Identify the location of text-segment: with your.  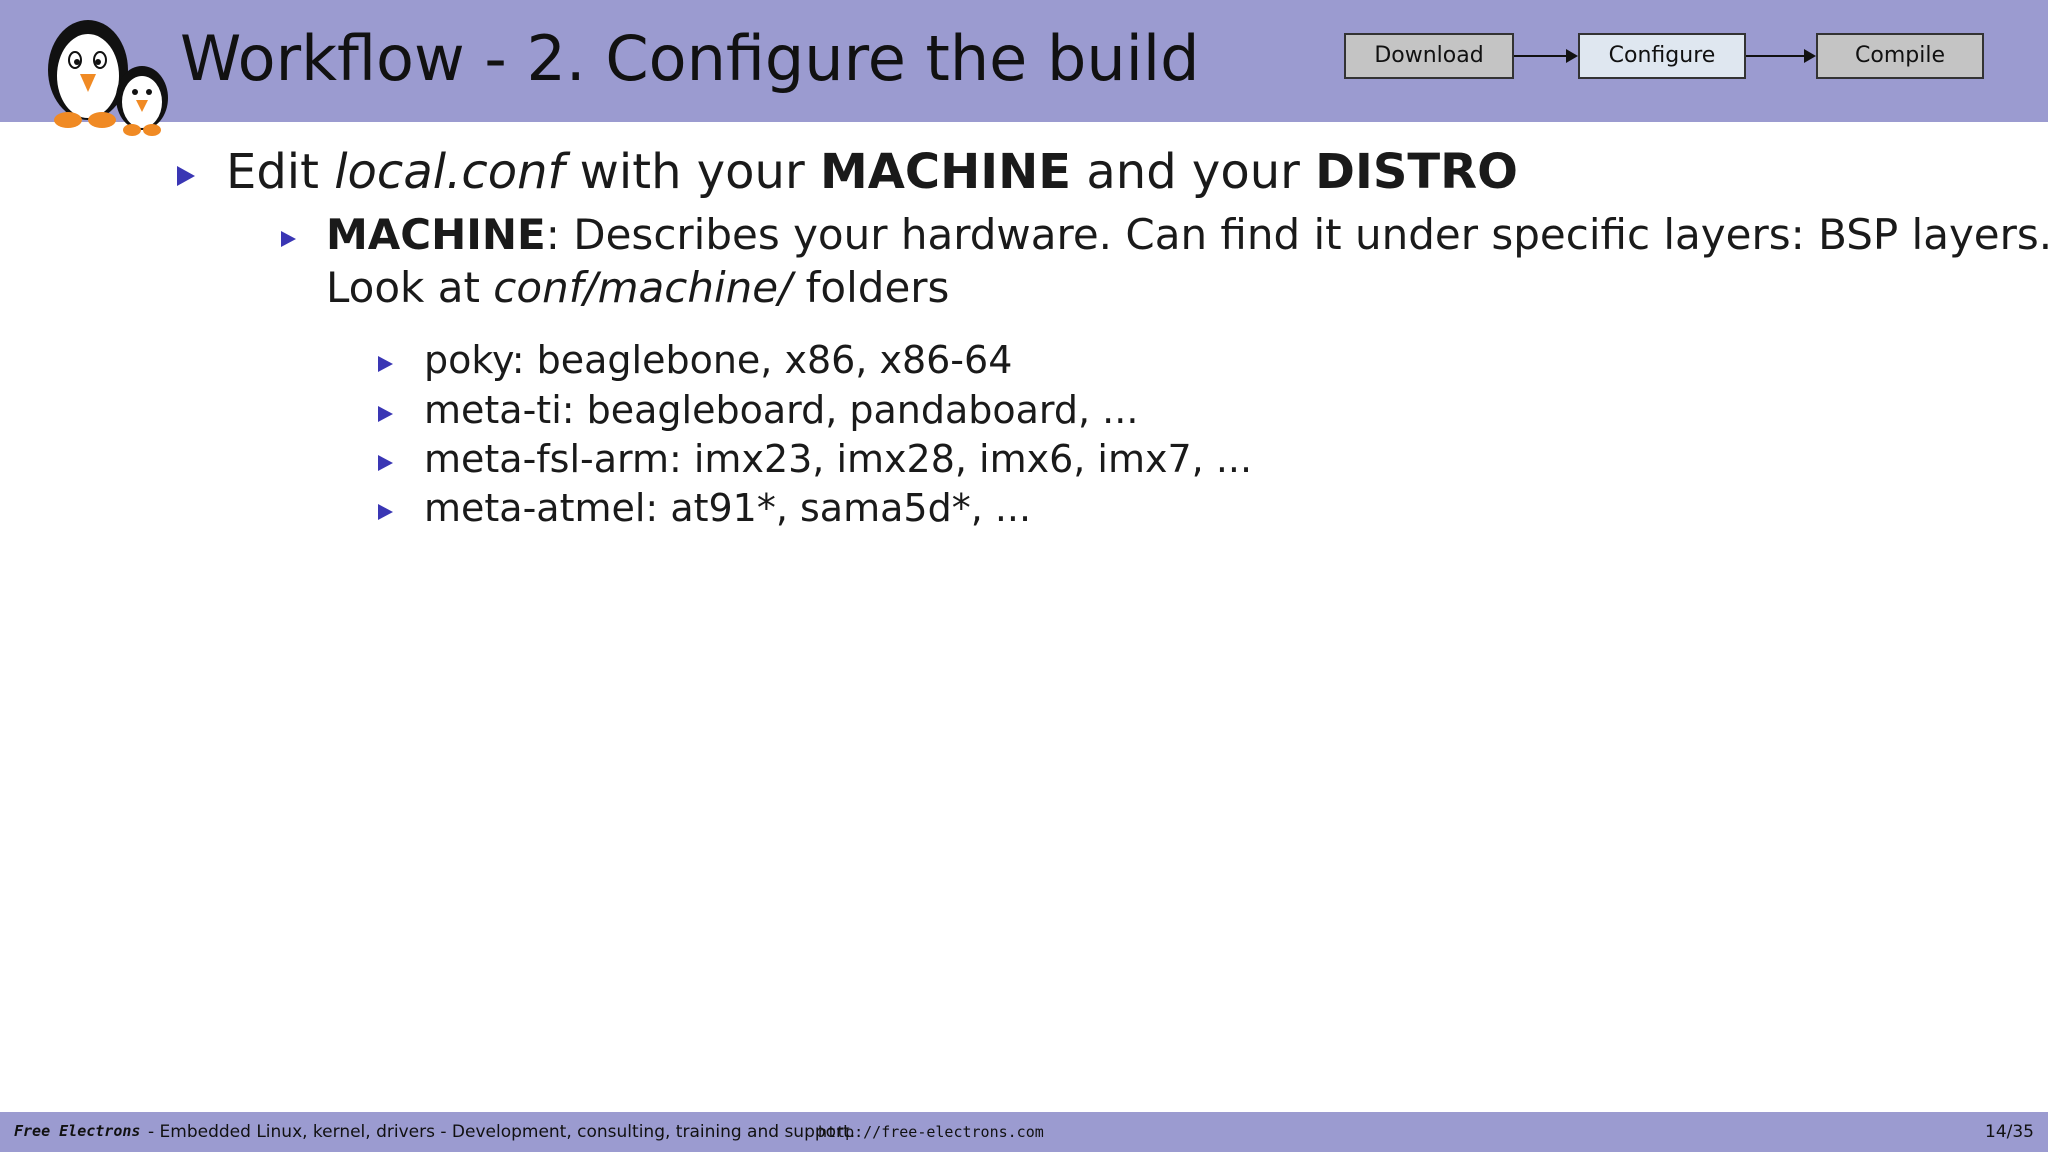
(692, 172).